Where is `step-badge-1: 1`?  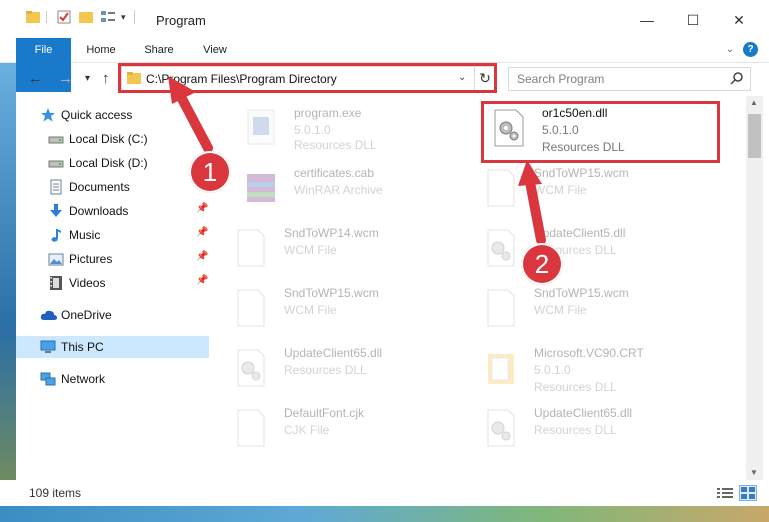
step-badge-1: 1 is located at coordinates (210, 172).